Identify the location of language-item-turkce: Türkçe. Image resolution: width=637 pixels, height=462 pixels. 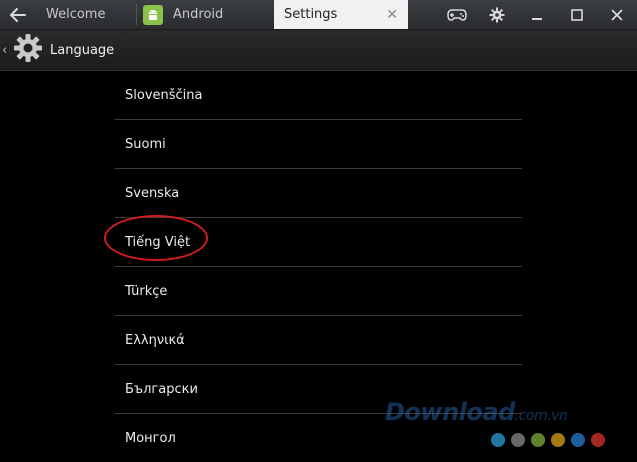
(318, 291).